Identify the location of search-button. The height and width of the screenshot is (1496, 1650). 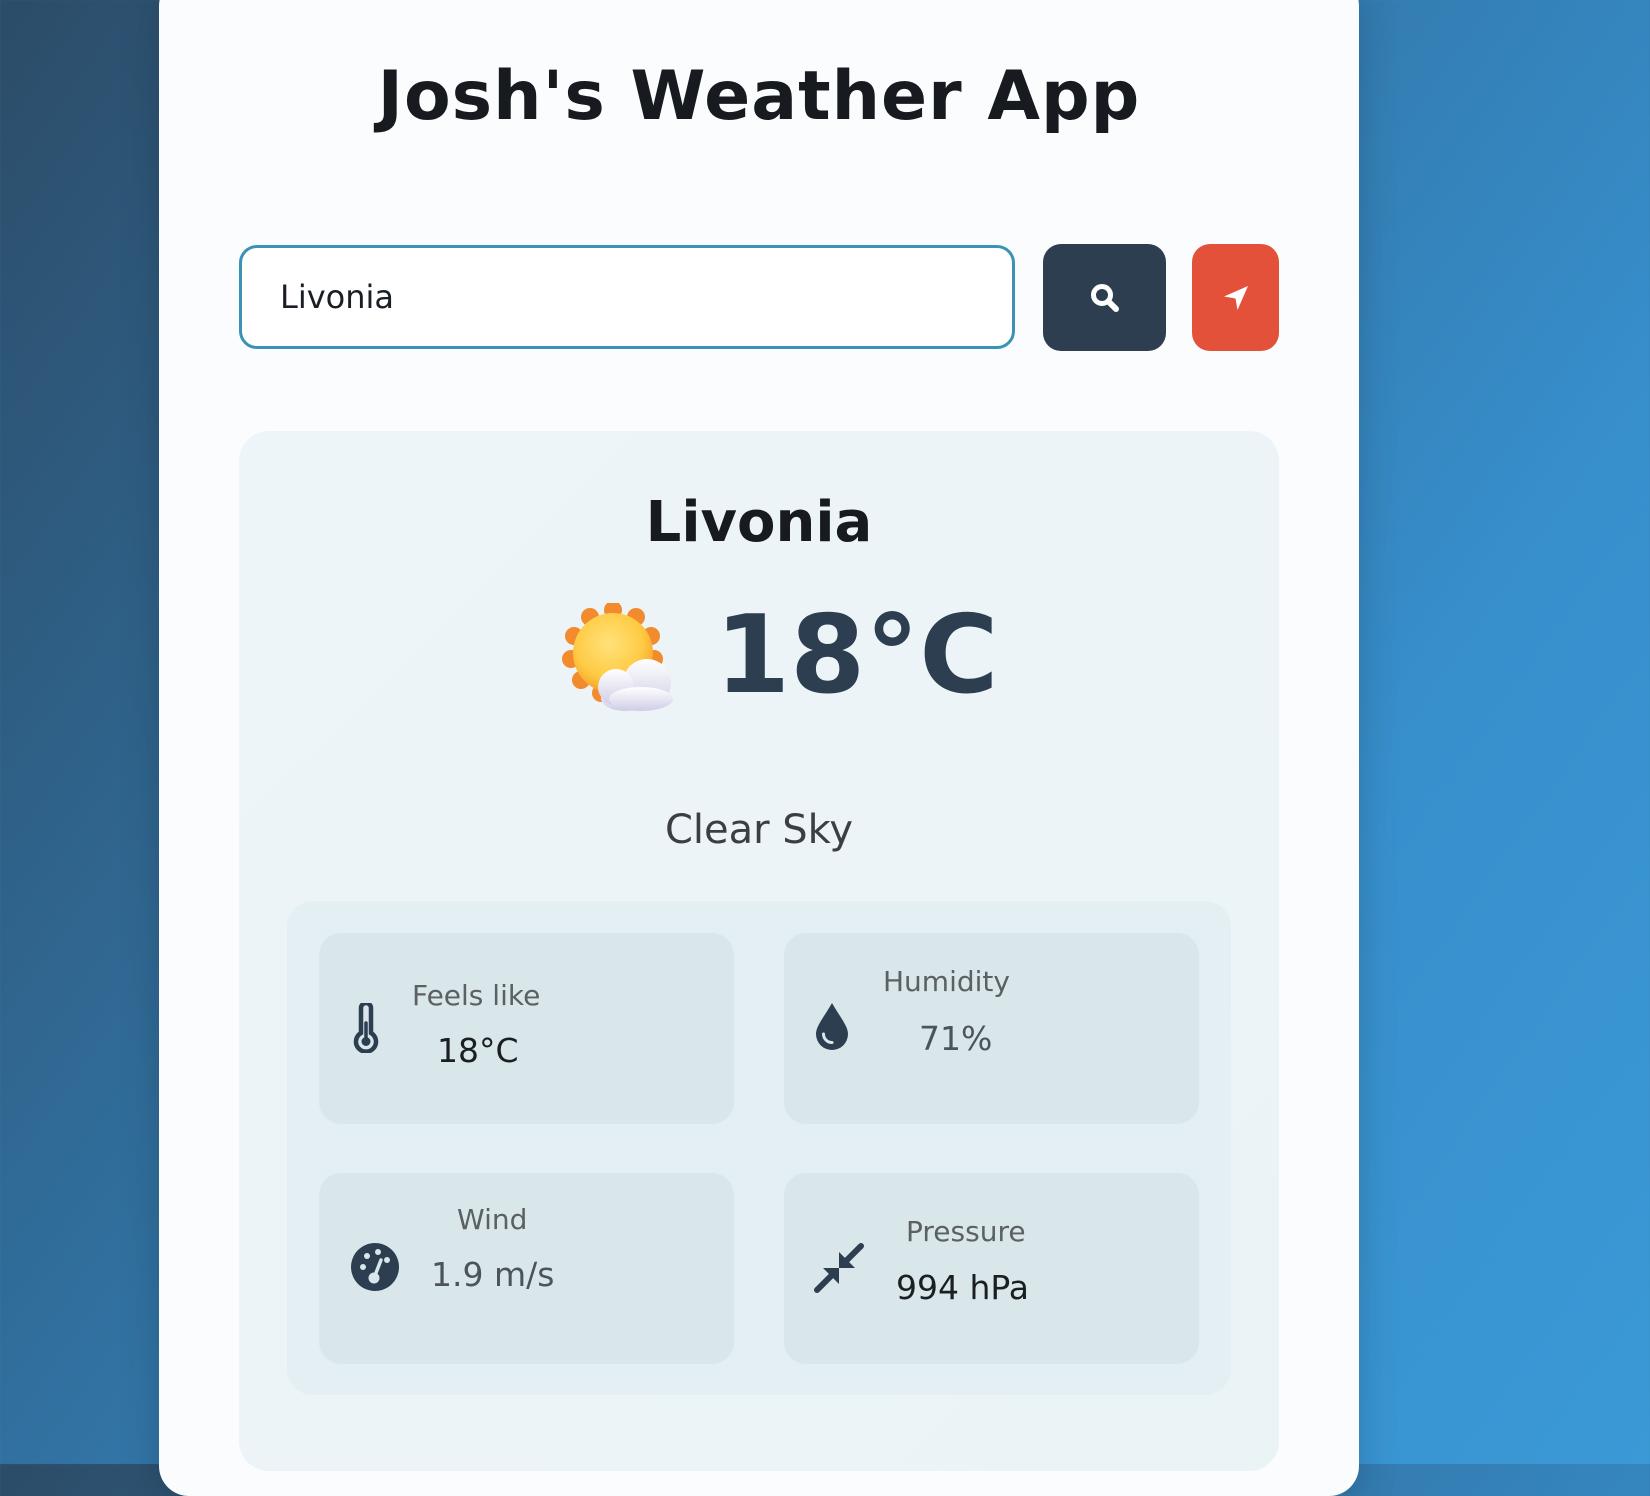
(1104, 297).